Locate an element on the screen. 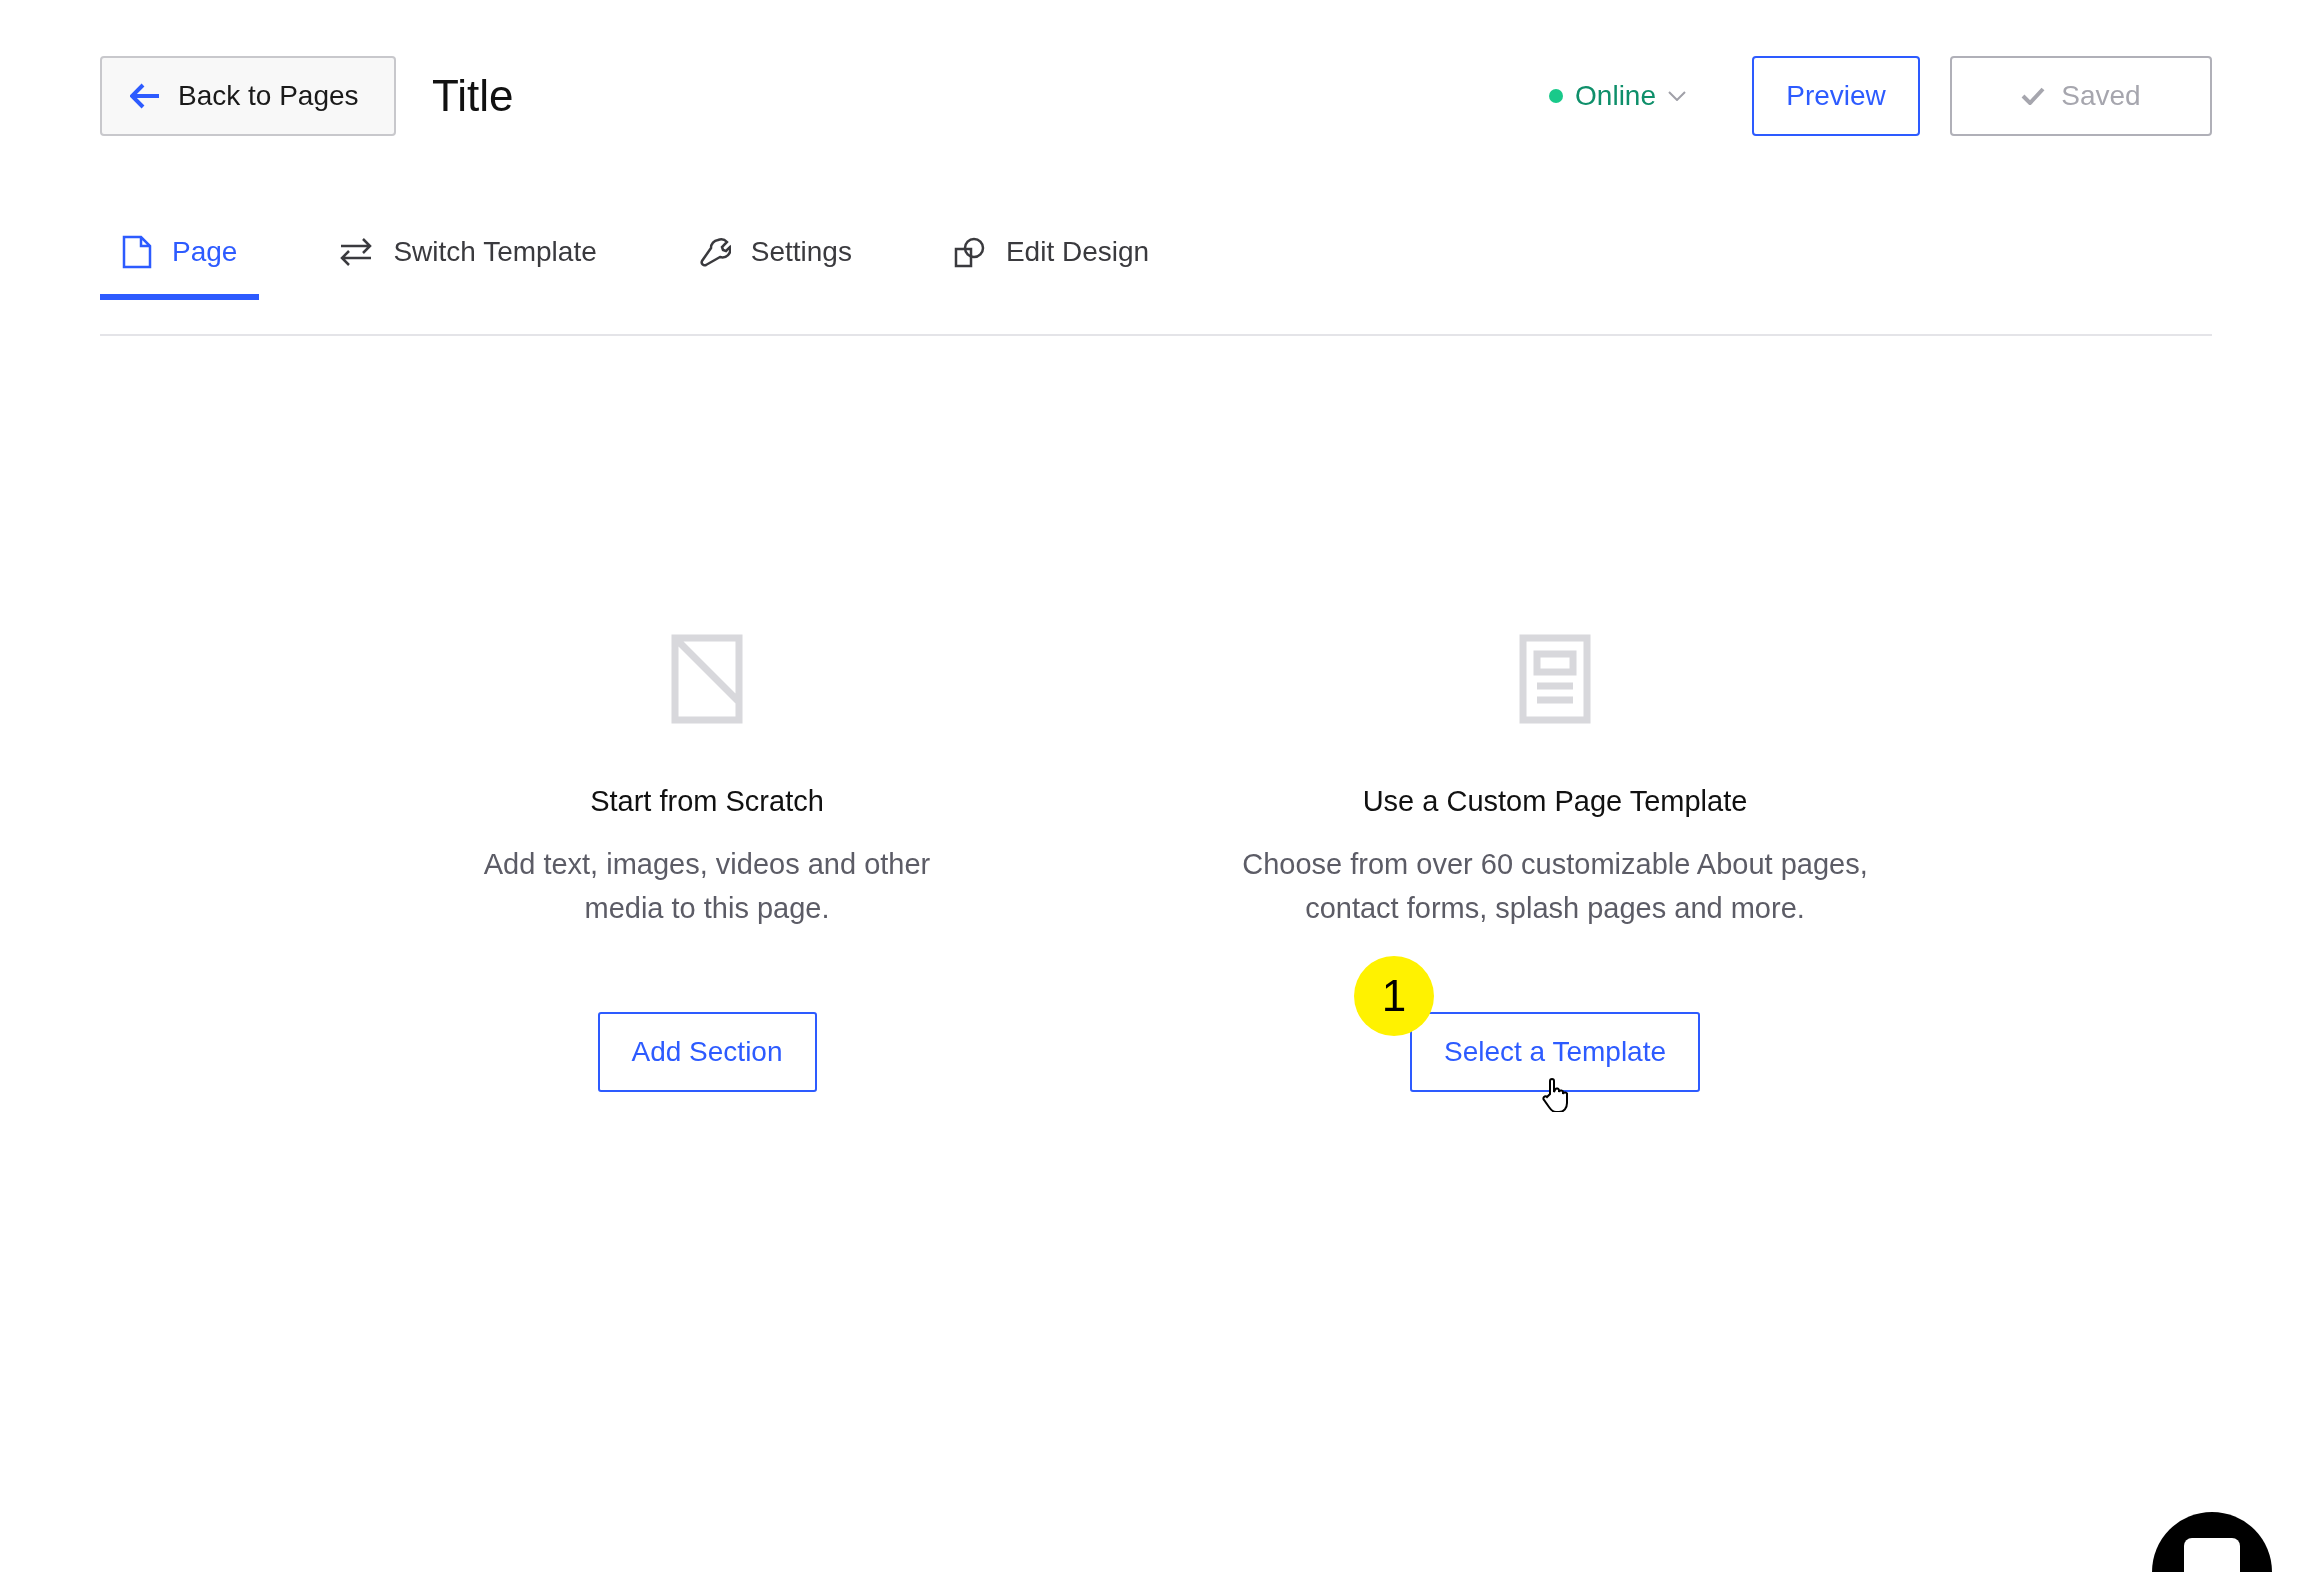 The image size is (2312, 1572). tab: Page is located at coordinates (180, 255).